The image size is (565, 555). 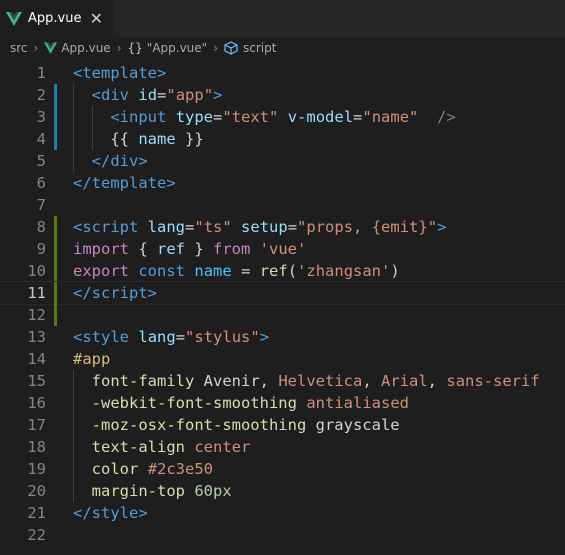 I want to click on code-token: #app, so click(x=92, y=359).